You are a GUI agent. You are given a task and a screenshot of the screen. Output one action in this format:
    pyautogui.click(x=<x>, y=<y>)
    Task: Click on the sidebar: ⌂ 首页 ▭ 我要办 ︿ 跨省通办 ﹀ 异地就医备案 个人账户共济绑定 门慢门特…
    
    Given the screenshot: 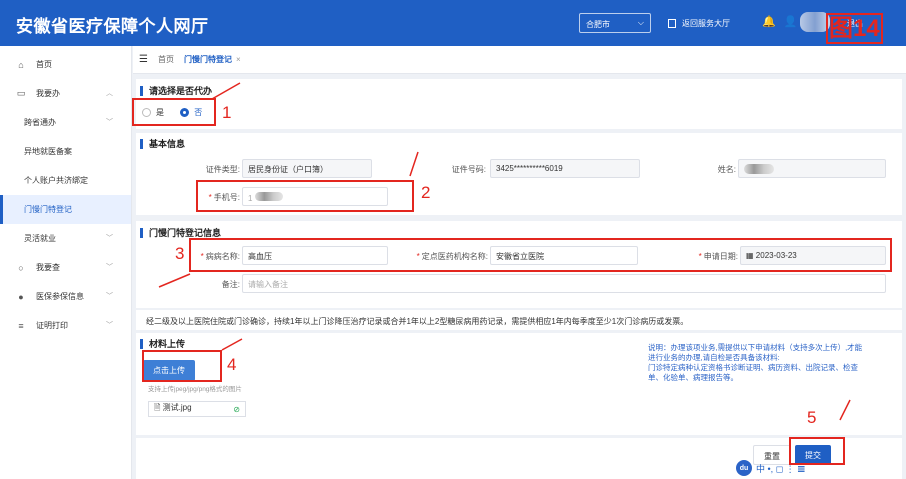 What is the action you would take?
    pyautogui.click(x=66, y=262)
    